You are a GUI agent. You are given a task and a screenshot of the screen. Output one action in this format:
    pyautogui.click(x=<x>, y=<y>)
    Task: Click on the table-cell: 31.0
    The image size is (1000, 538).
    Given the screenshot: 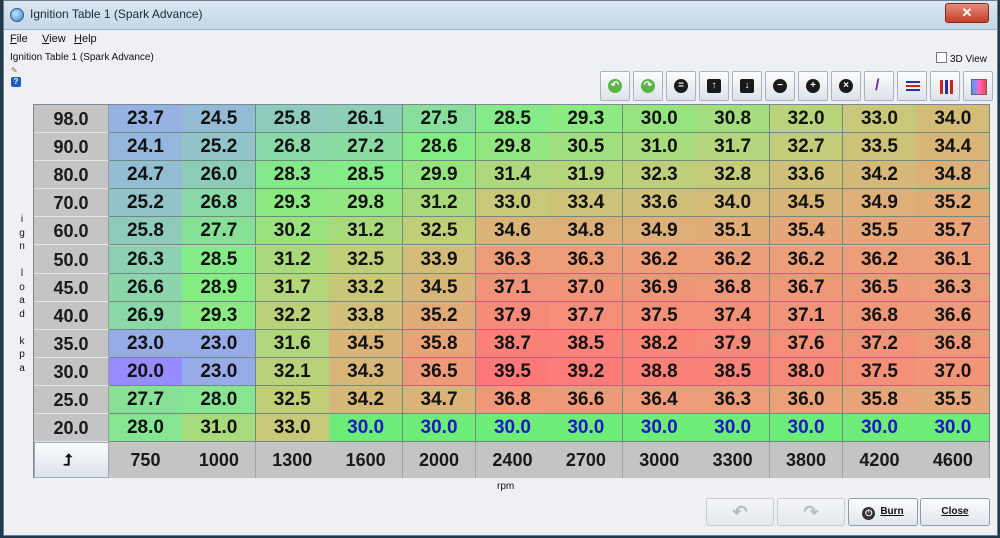 What is the action you would take?
    pyautogui.click(x=219, y=428)
    